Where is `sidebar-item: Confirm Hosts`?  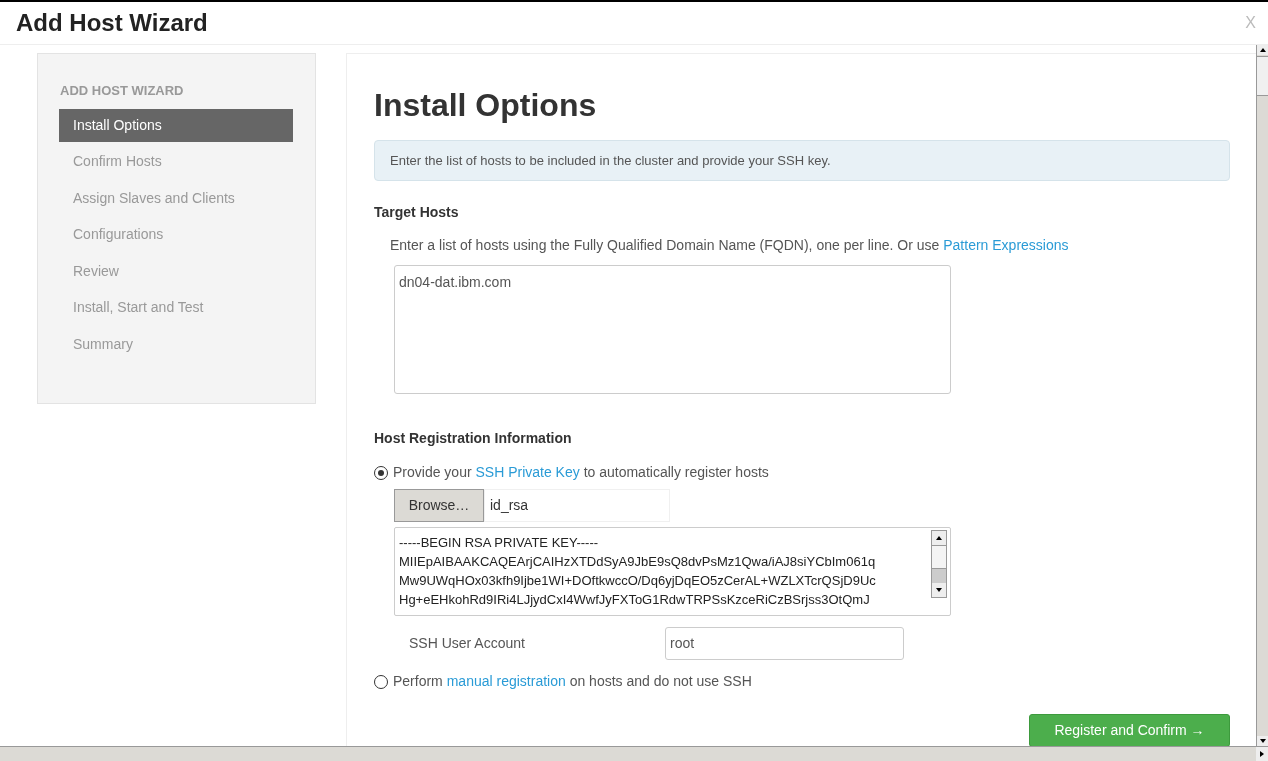 sidebar-item: Confirm Hosts is located at coordinates (176, 161).